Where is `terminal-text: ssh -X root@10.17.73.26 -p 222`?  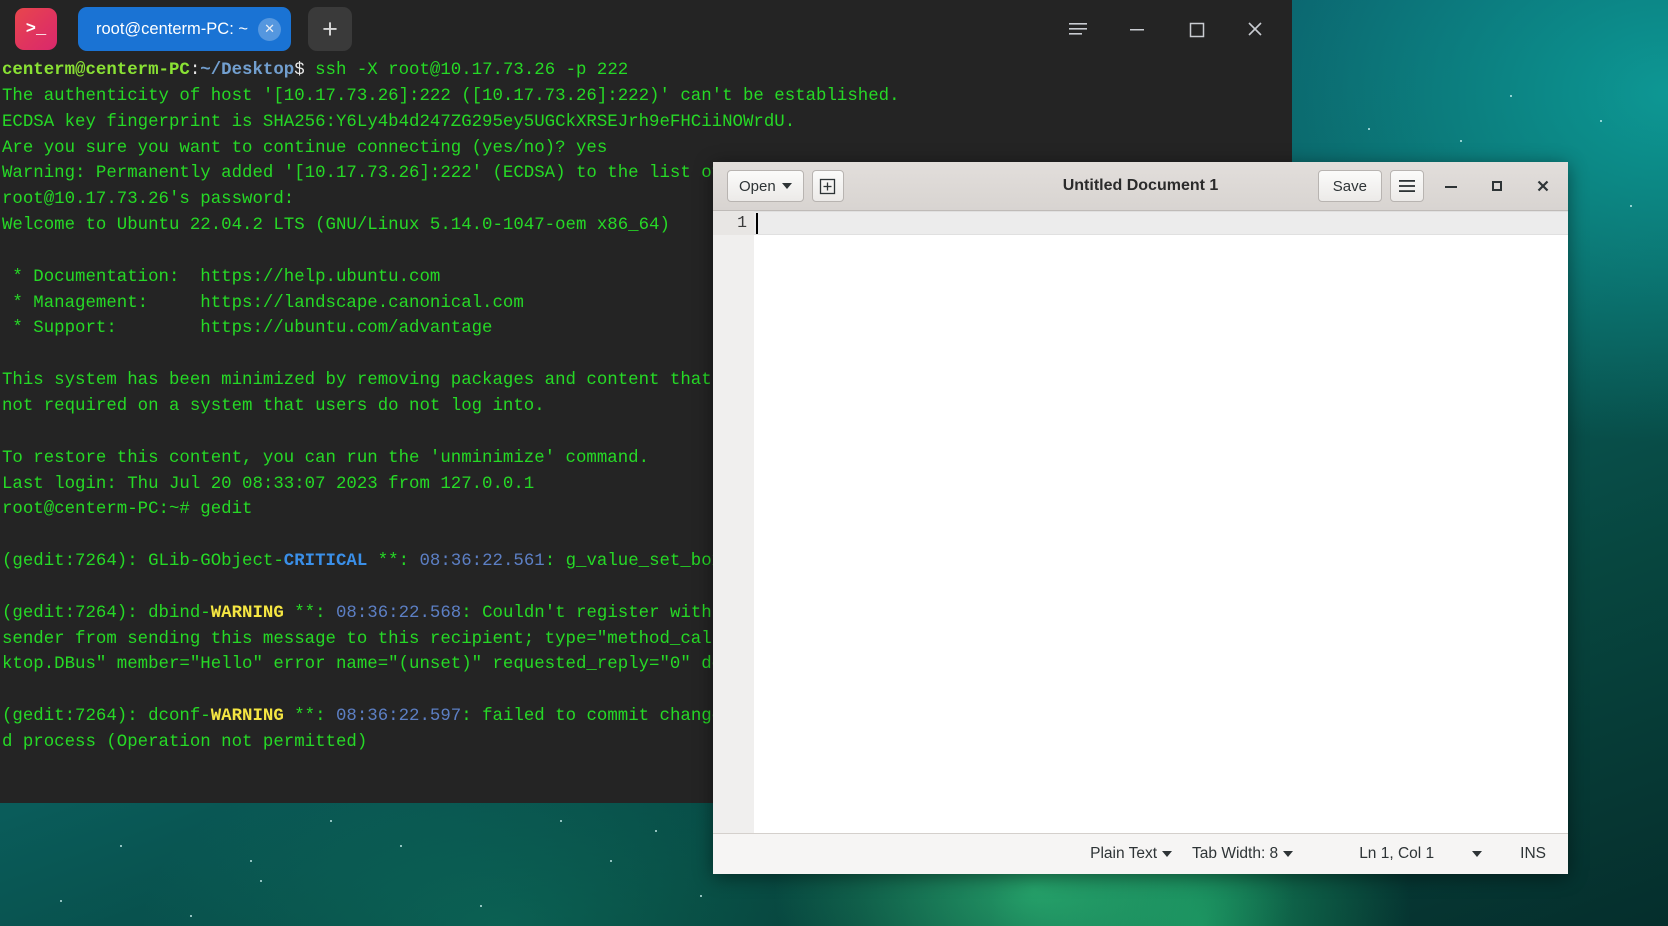
terminal-text: ssh -X root@10.17.73.26 -p 222 is located at coordinates (466, 70).